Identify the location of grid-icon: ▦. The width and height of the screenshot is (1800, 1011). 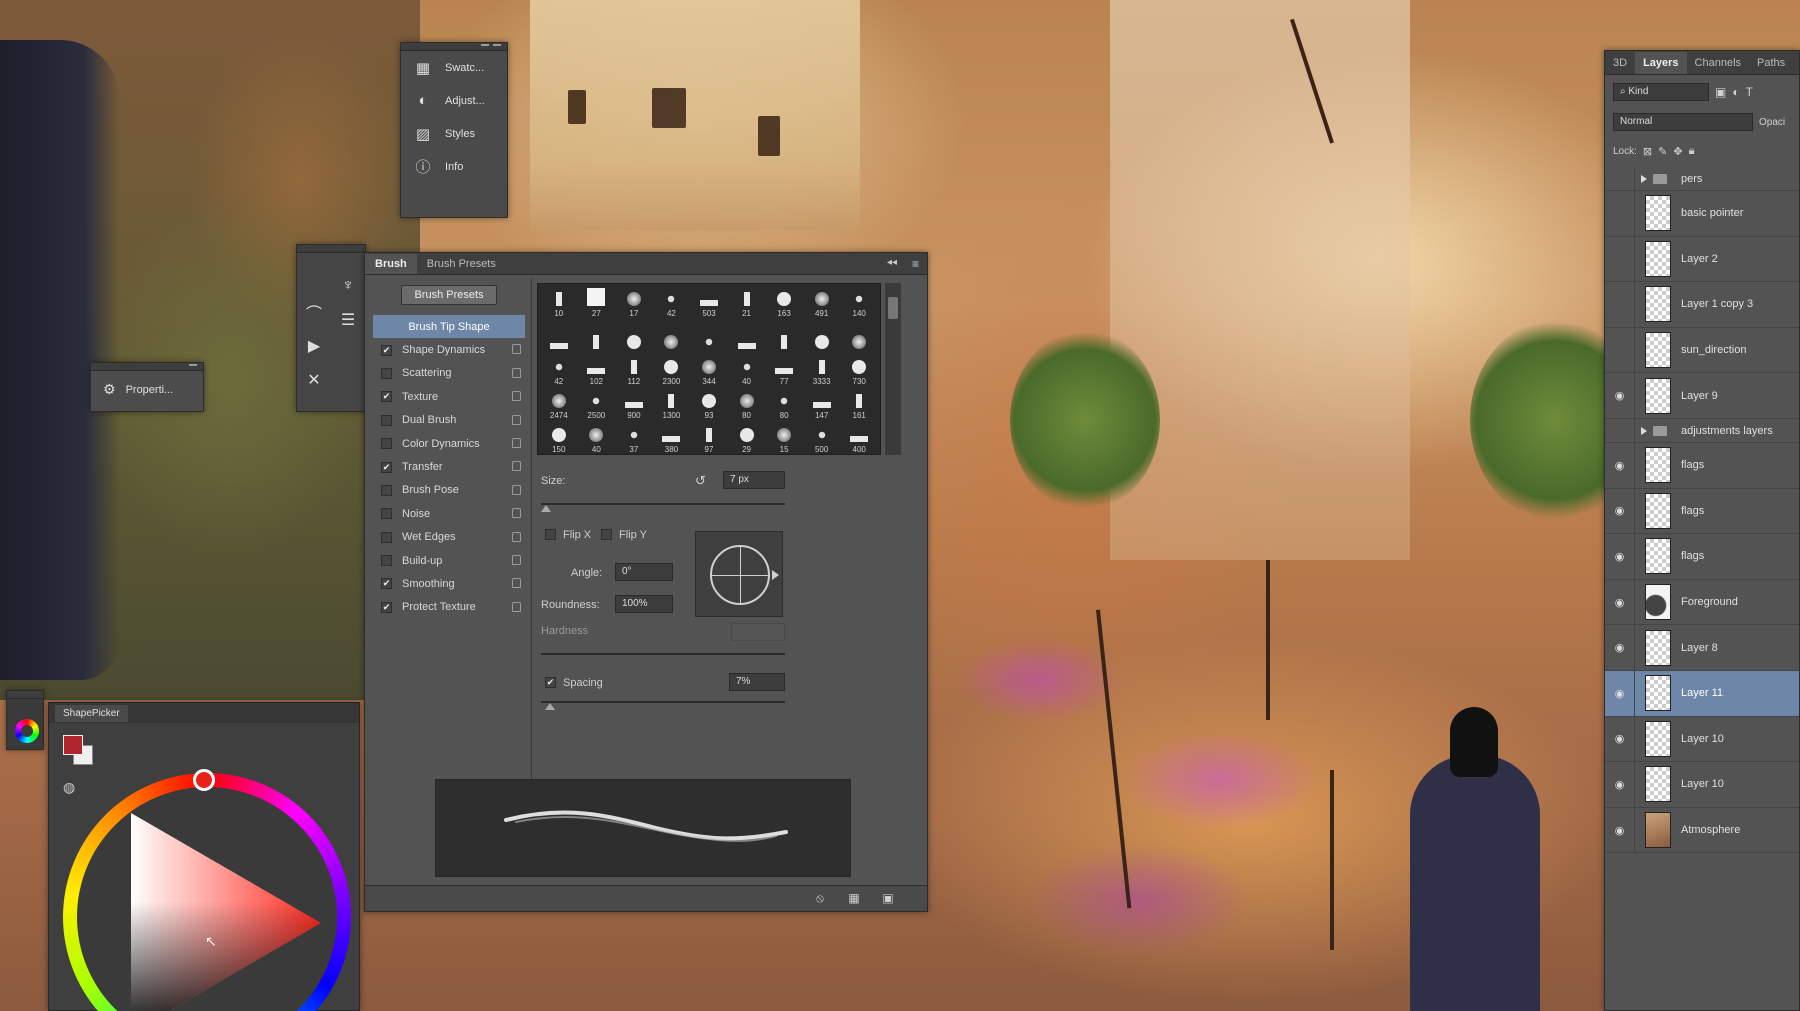
(854, 898).